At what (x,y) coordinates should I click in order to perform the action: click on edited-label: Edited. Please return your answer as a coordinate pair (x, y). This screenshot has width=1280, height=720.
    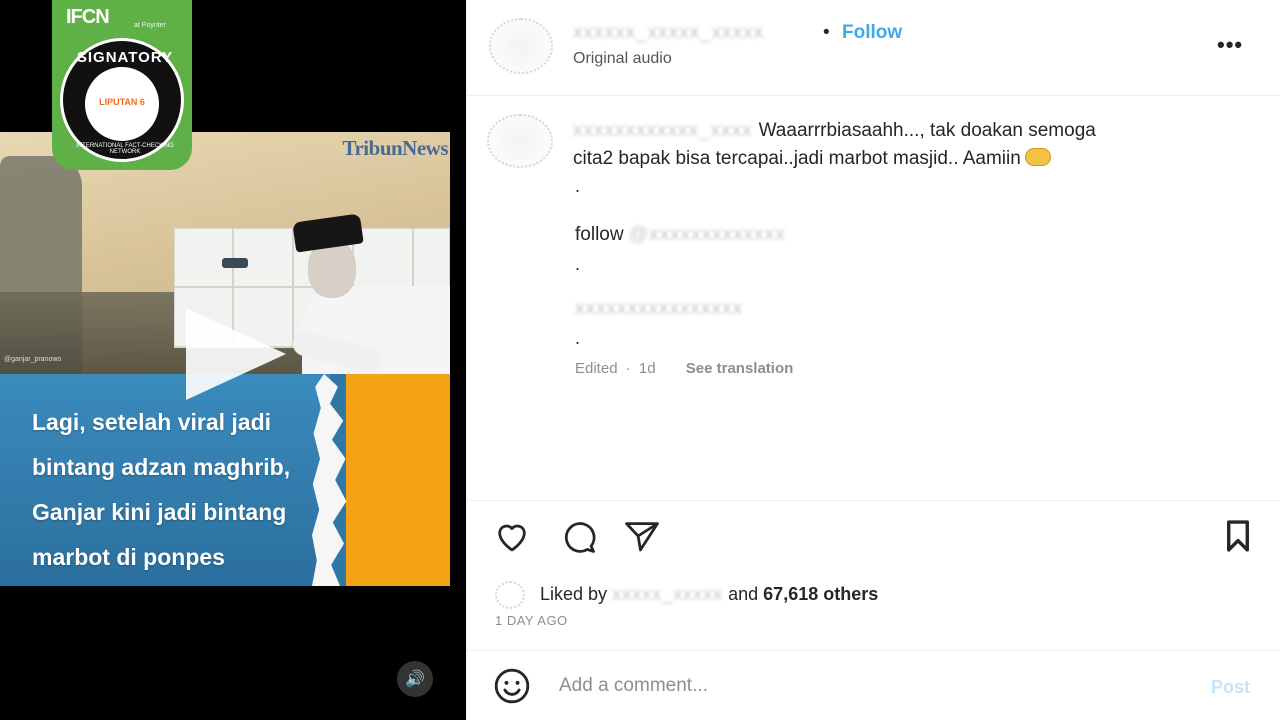
    Looking at the image, I should click on (596, 368).